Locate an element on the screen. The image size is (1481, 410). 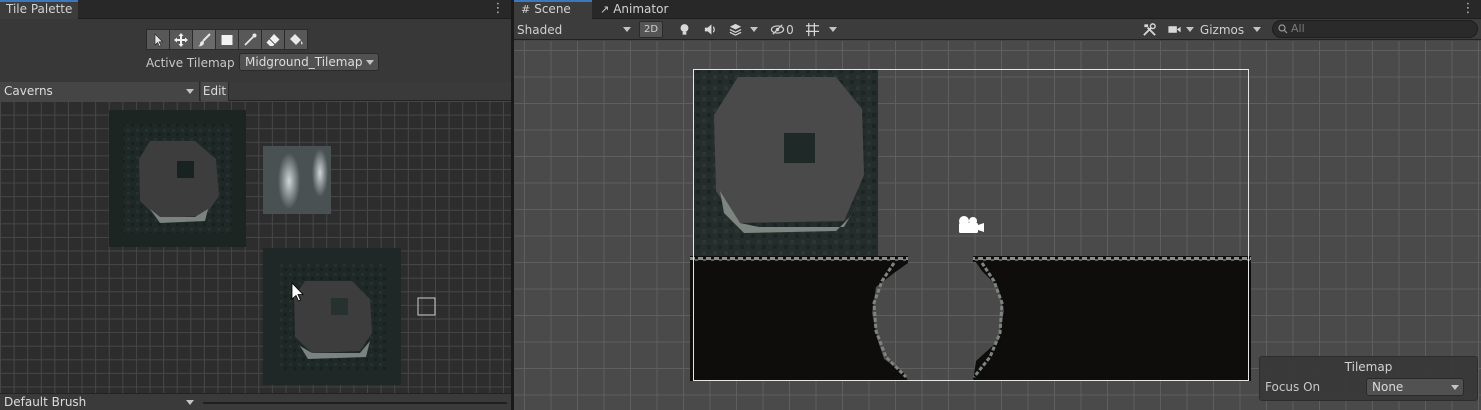
tile-palette-toolbar is located at coordinates (227, 39).